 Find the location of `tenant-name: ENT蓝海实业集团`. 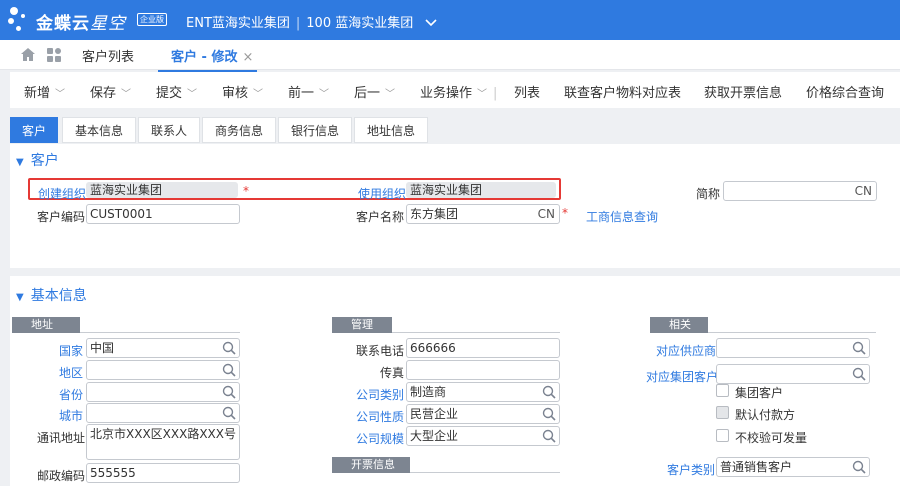

tenant-name: ENT蓝海实业集团 is located at coordinates (238, 23).